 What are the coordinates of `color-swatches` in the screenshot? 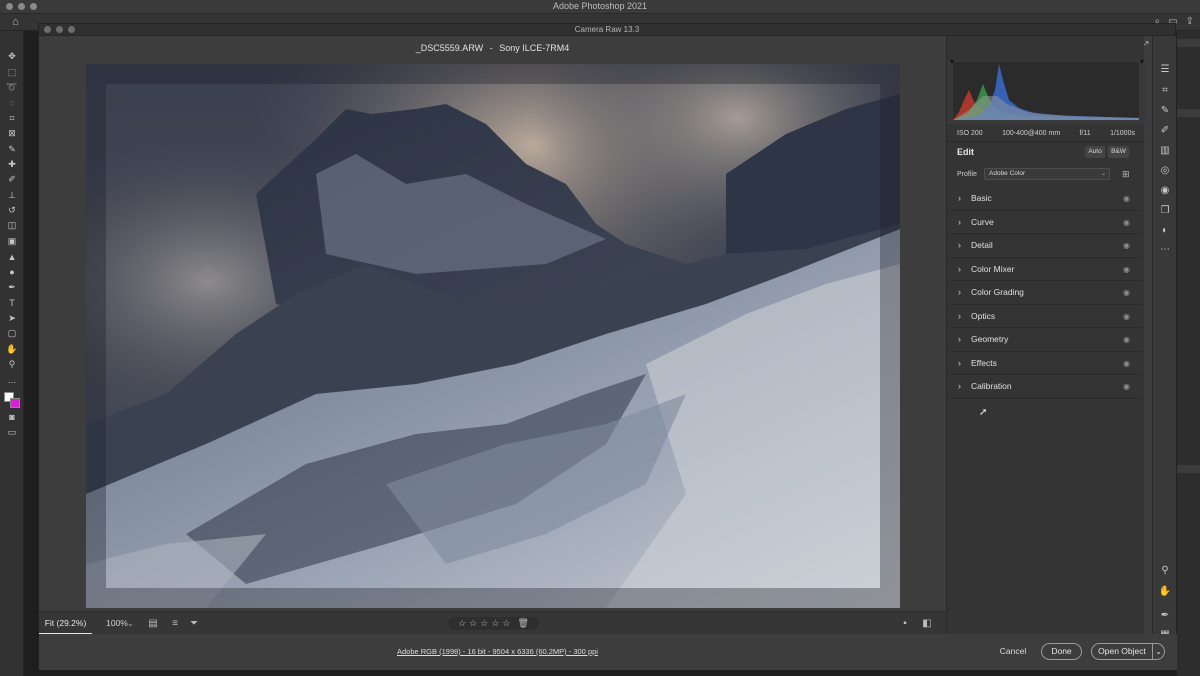 It's located at (11, 399).